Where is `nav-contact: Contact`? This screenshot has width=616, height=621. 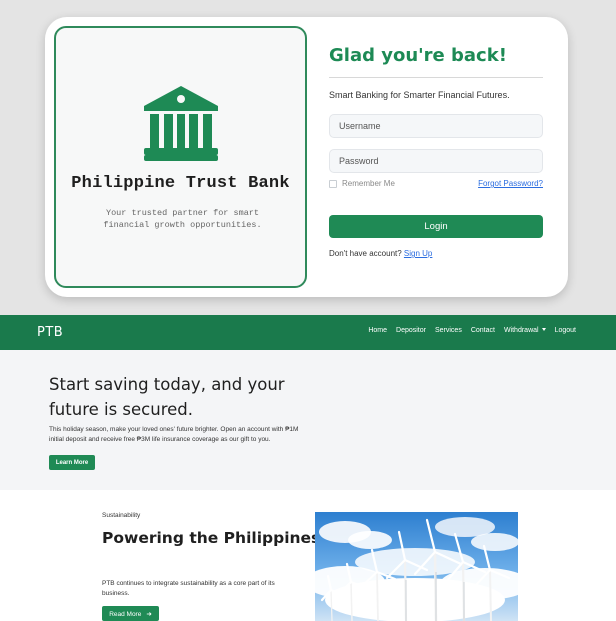 nav-contact: Contact is located at coordinates (483, 330).